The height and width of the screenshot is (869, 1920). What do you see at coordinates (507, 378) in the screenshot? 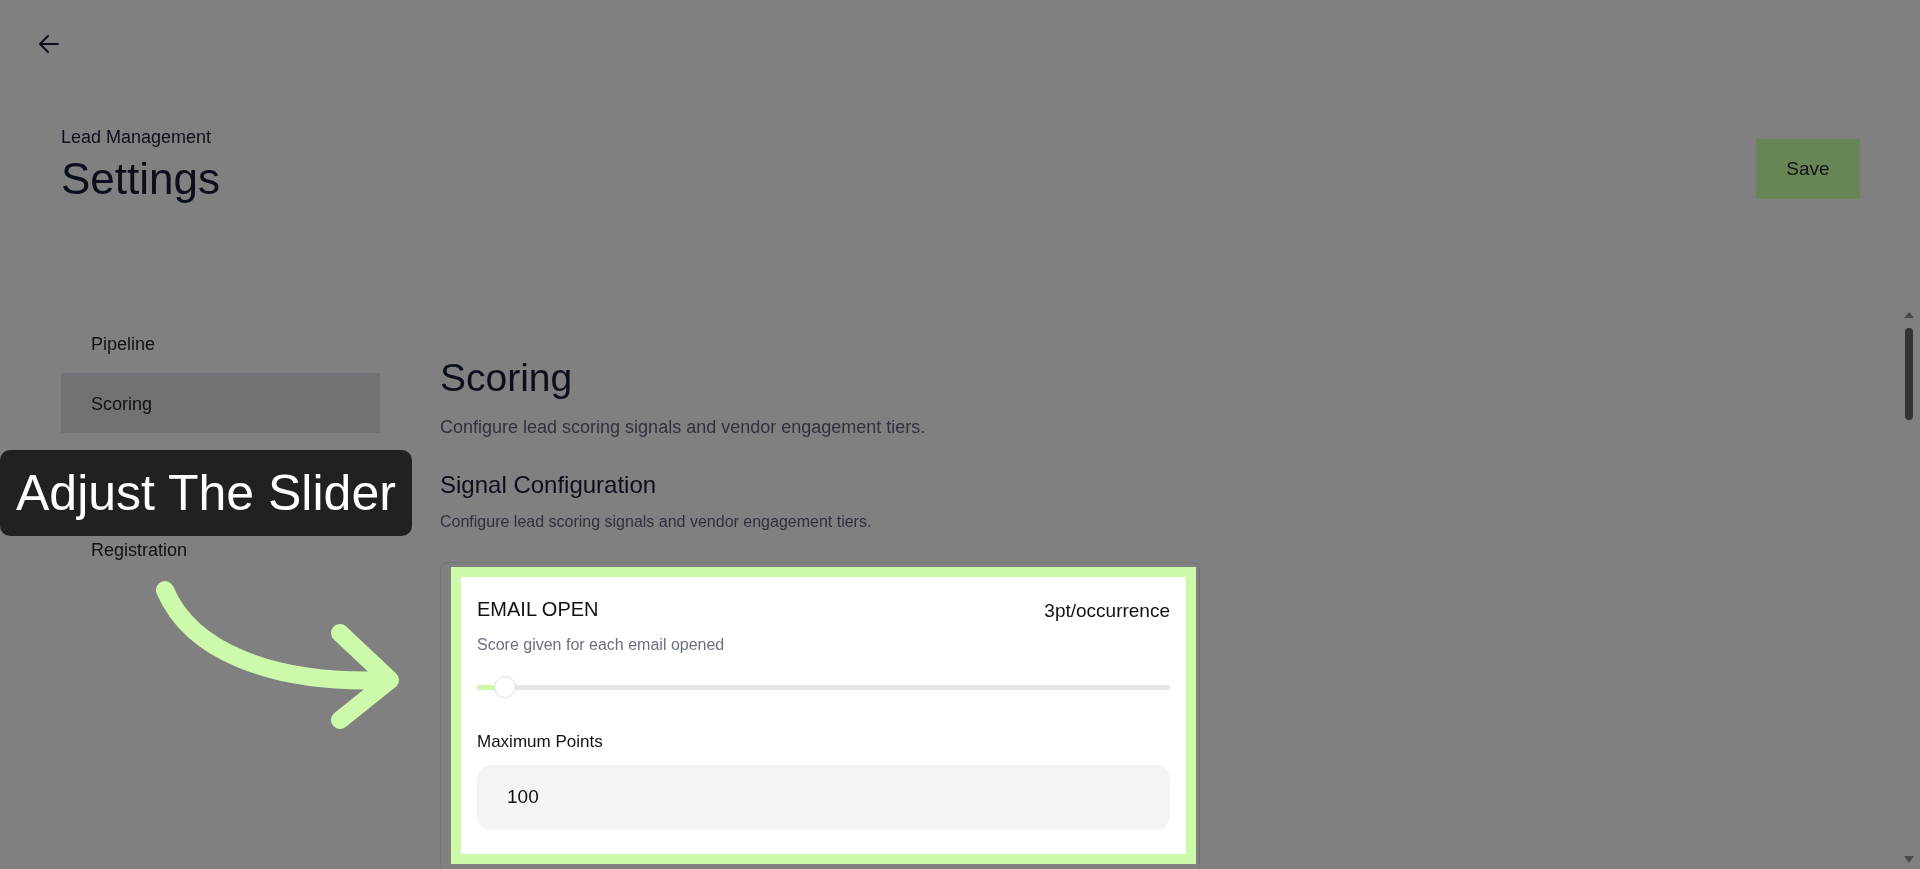
I see `section-title: Scoring` at bounding box center [507, 378].